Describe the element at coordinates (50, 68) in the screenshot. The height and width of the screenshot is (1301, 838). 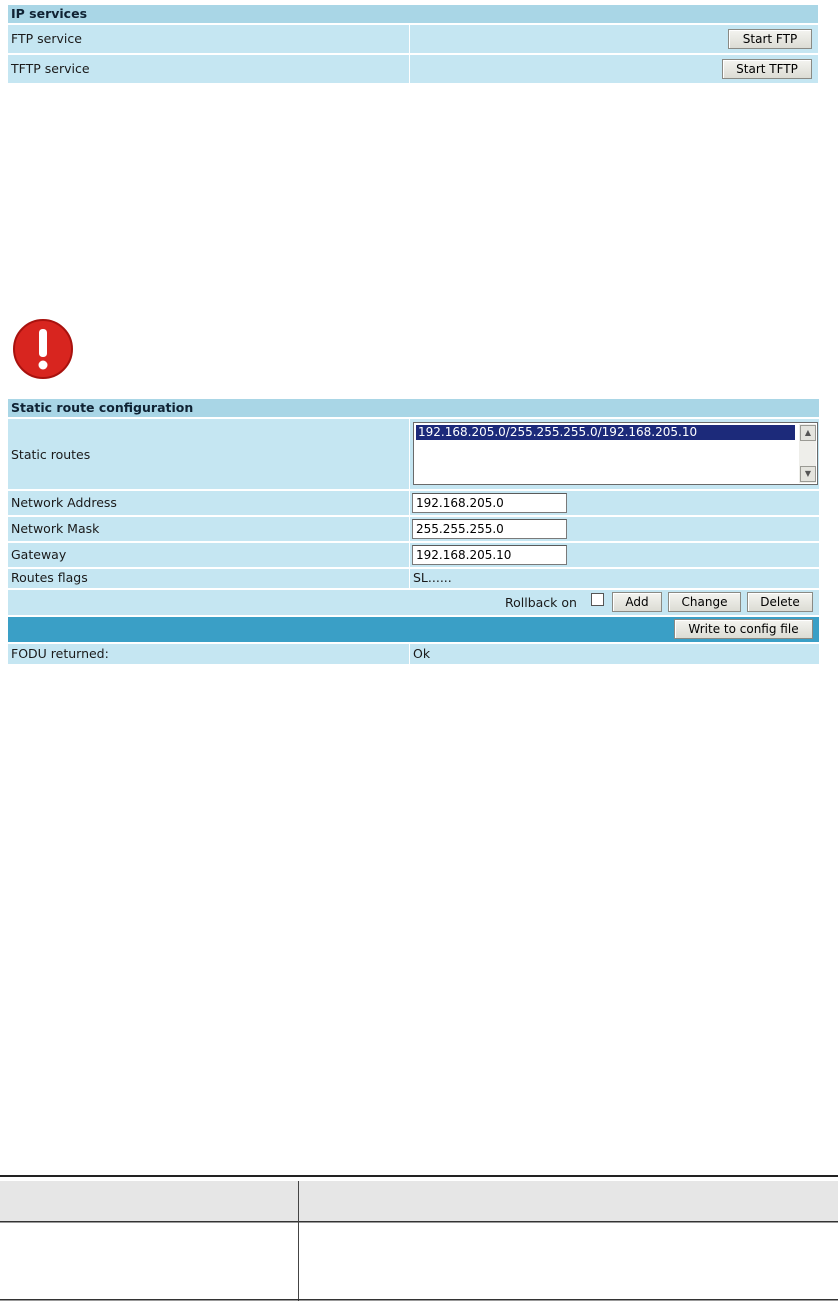
I see `tftp-service-label: TFTP service` at that location.